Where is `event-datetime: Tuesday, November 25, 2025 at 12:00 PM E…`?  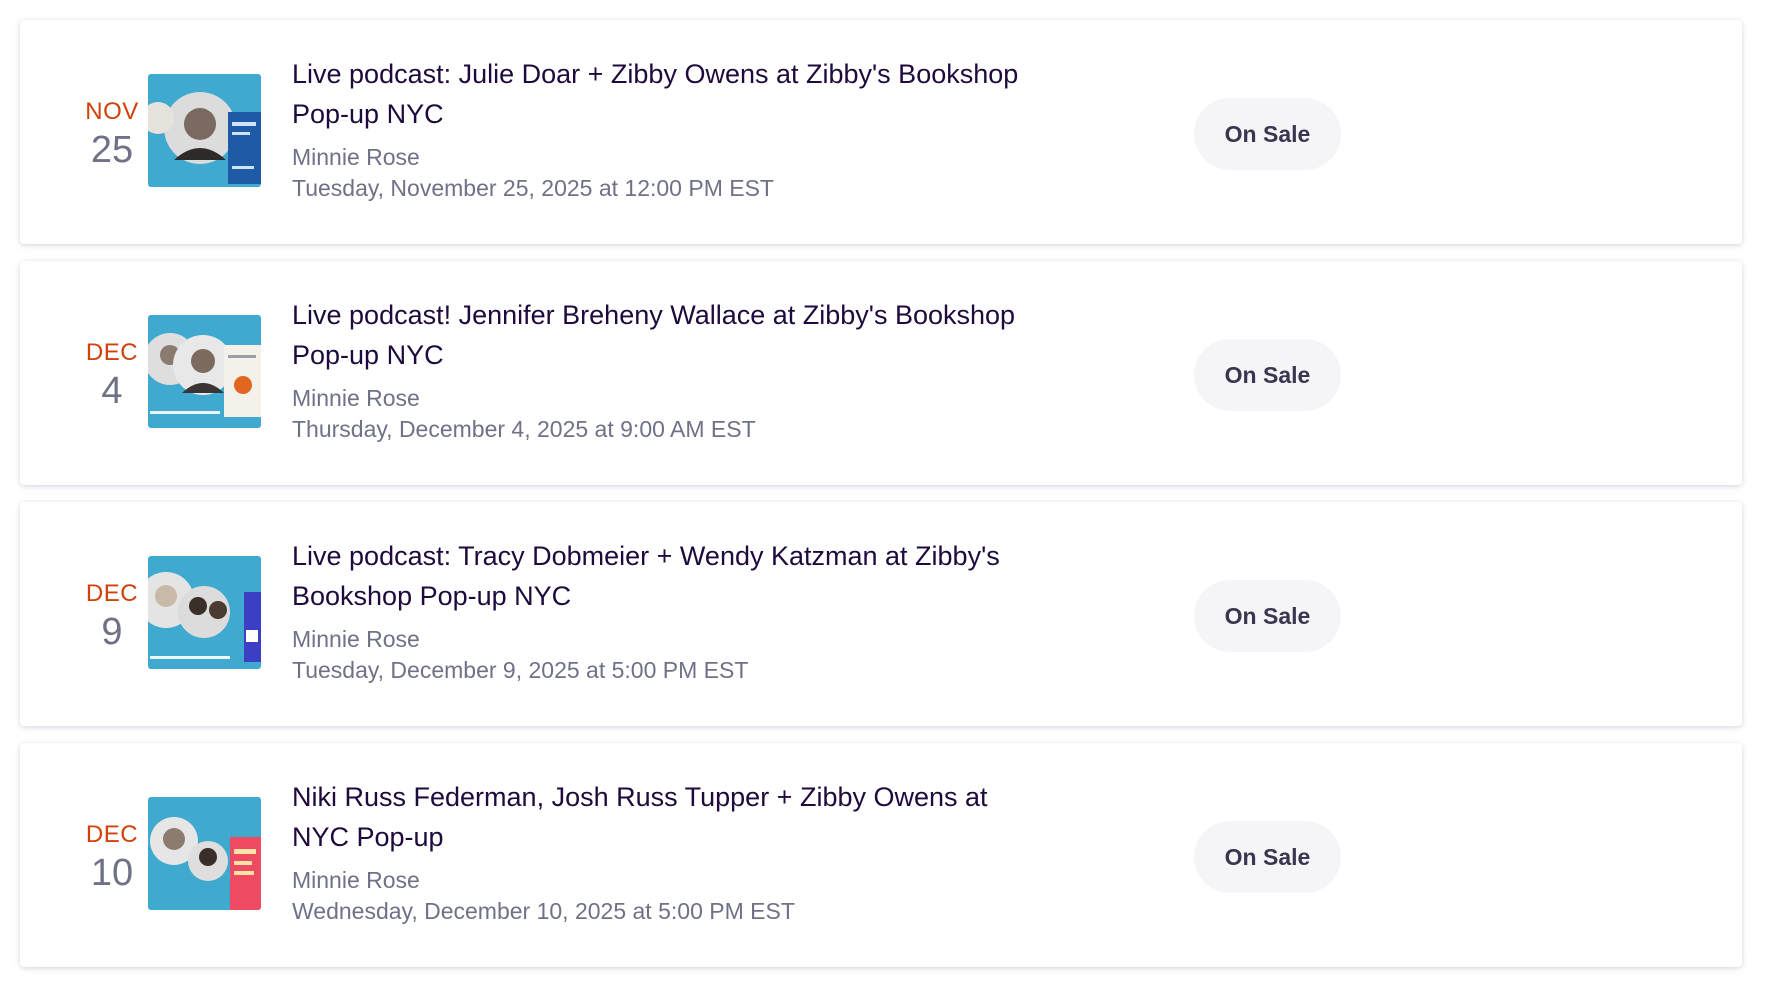
event-datetime: Tuesday, November 25, 2025 at 12:00 PM E… is located at coordinates (533, 188).